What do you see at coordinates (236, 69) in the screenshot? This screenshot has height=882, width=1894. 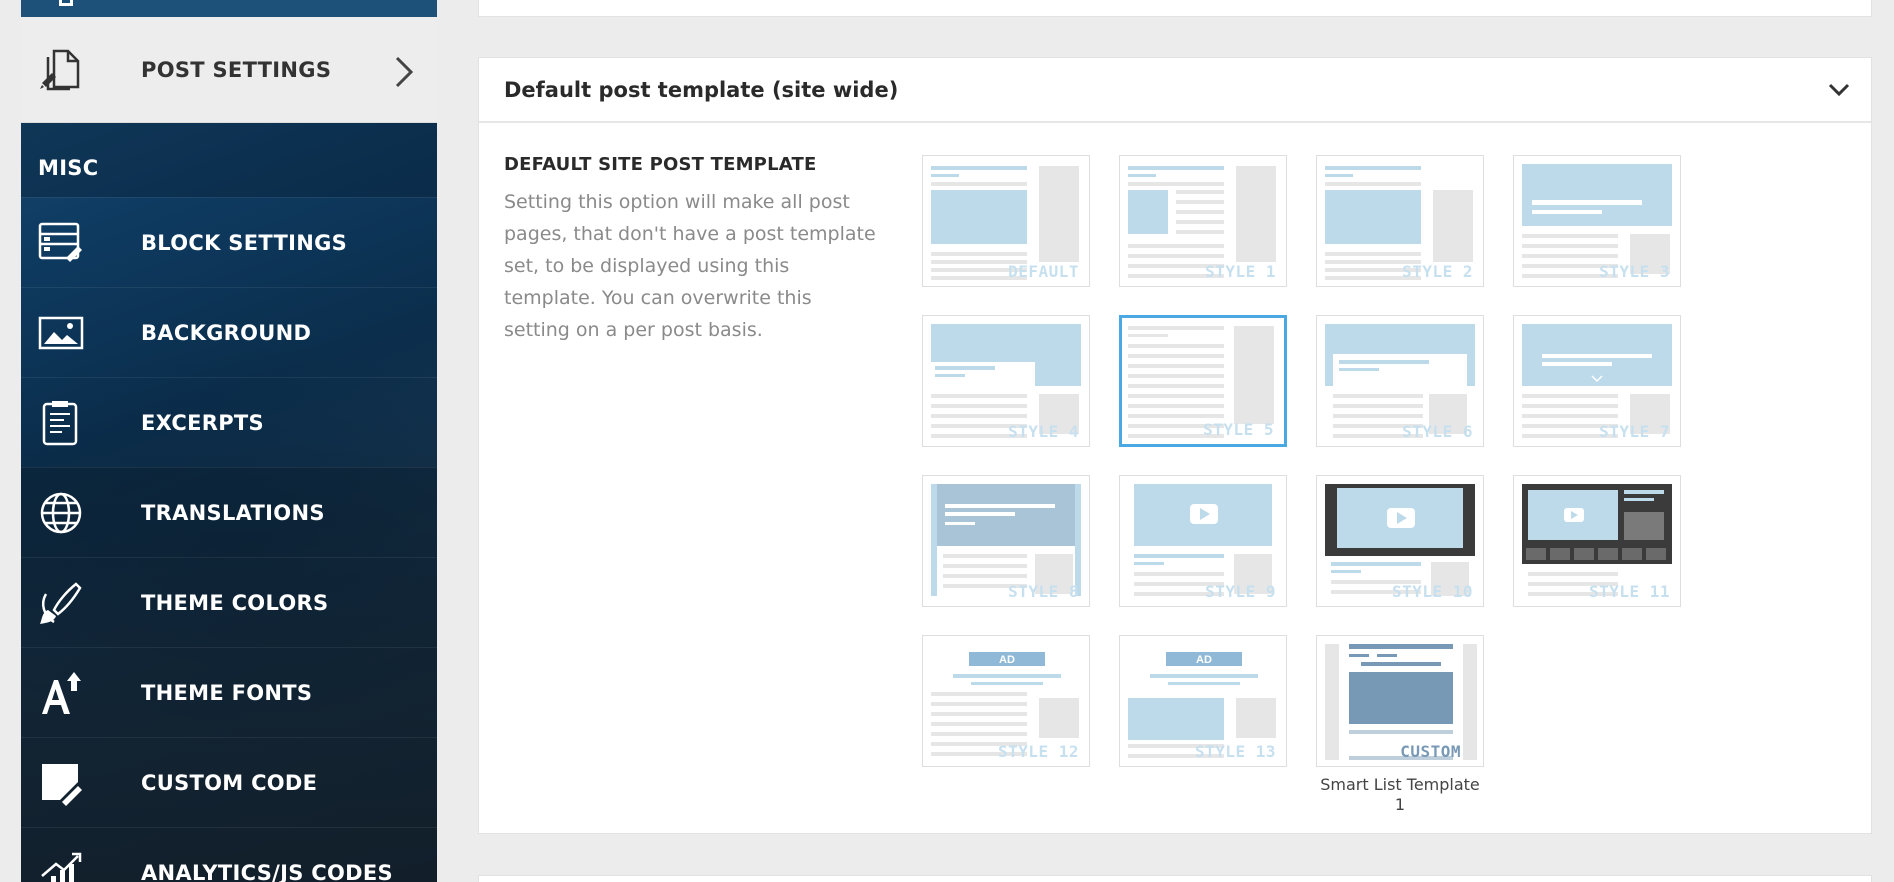 I see `sidebar-item-label: POST SETTINGS` at bounding box center [236, 69].